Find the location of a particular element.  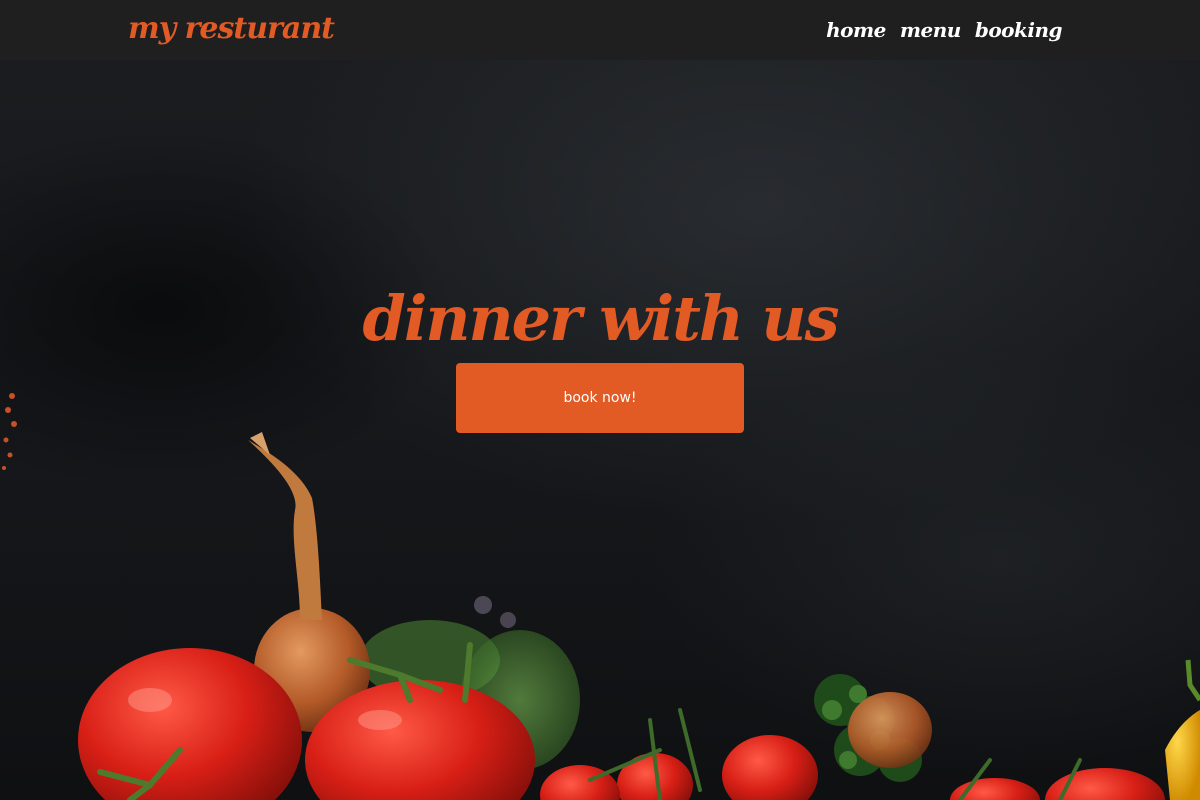

nav-links: home menu booking is located at coordinates (944, 30).